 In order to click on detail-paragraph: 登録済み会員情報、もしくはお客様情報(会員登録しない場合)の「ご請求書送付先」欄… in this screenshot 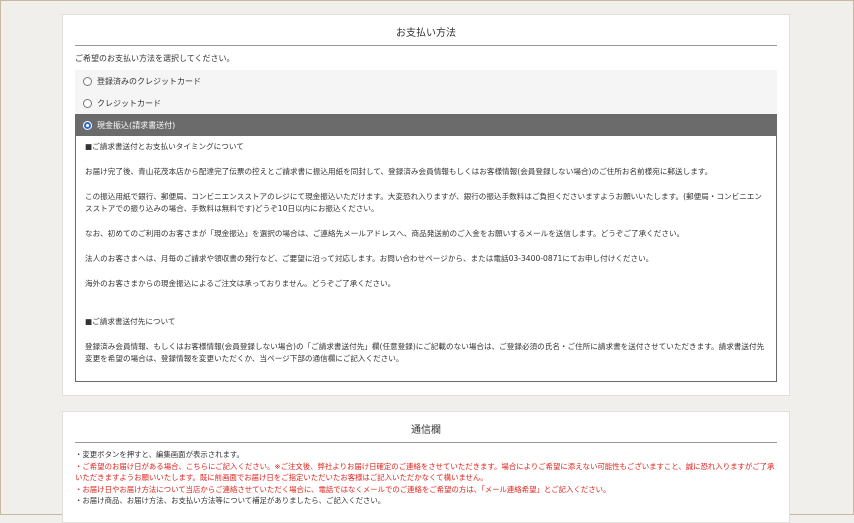, I will do `click(425, 352)`.